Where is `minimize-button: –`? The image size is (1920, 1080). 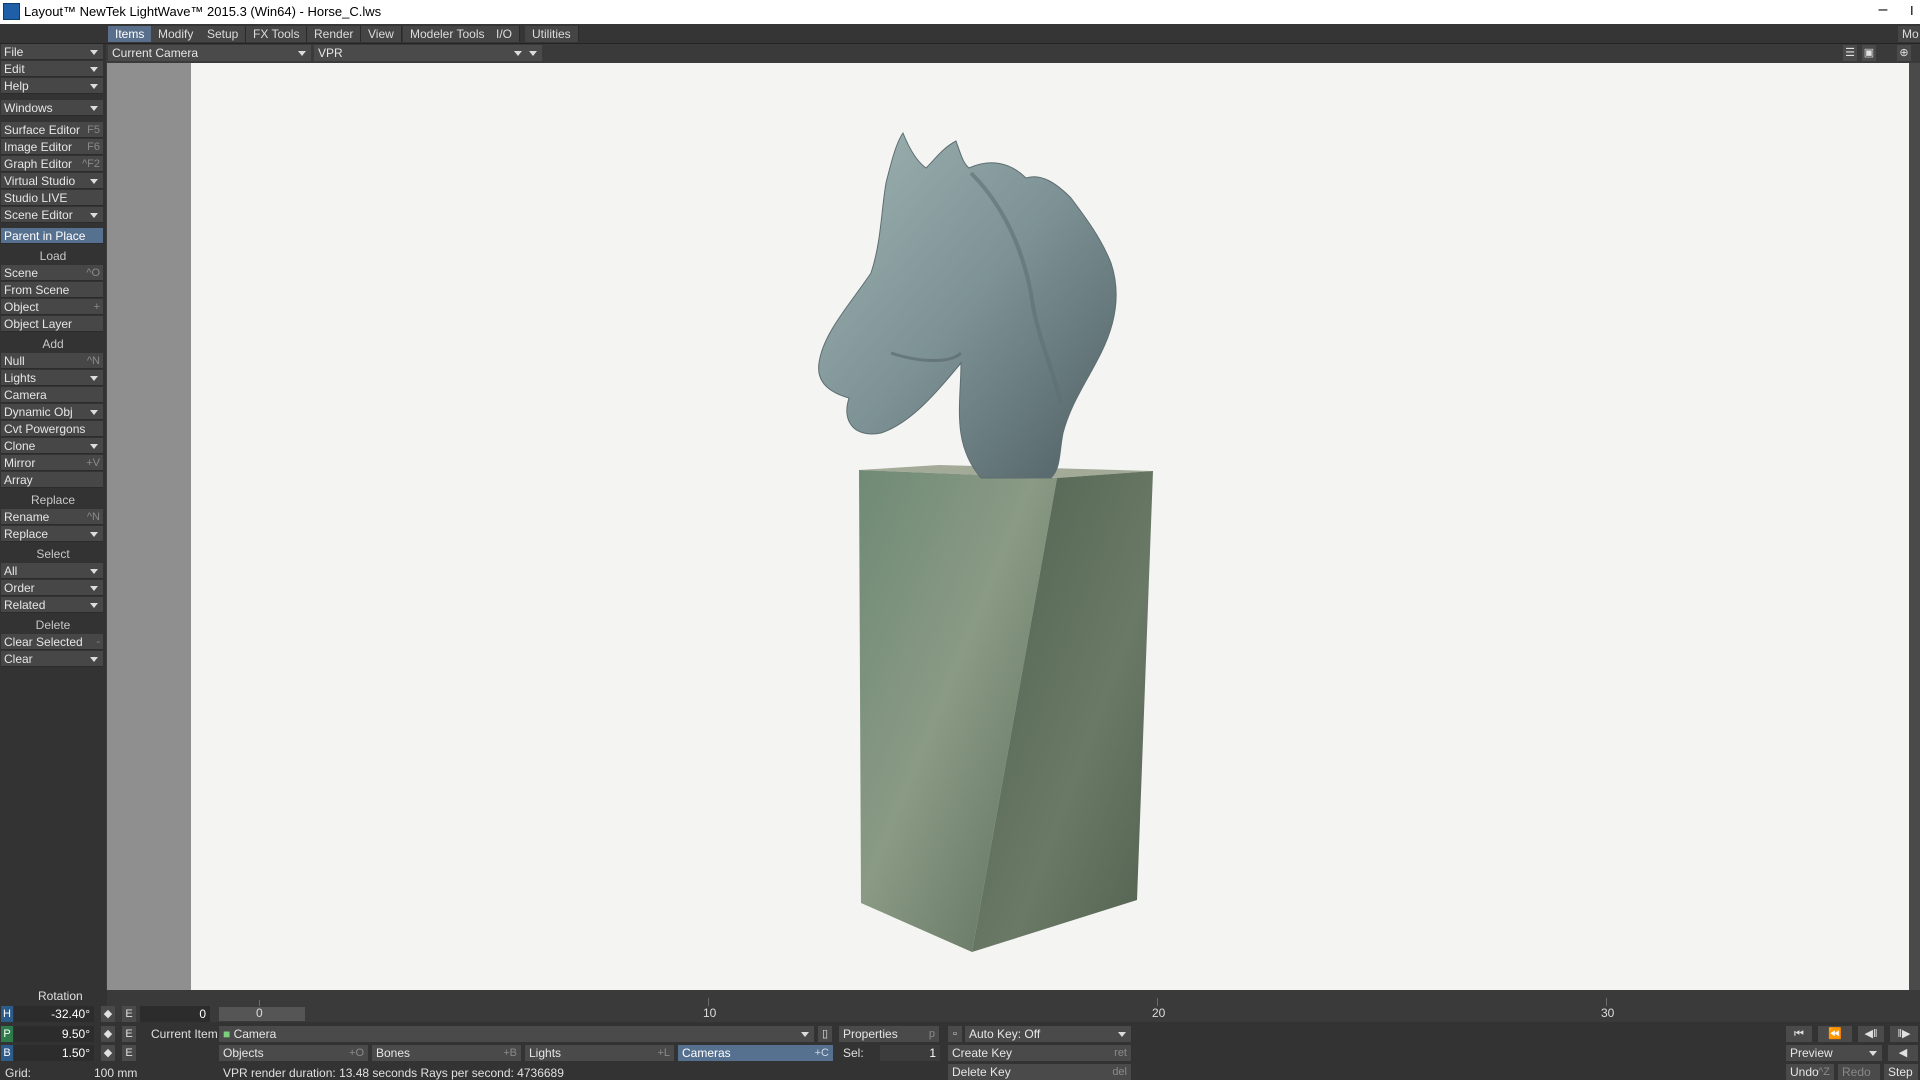 minimize-button: – is located at coordinates (1883, 11).